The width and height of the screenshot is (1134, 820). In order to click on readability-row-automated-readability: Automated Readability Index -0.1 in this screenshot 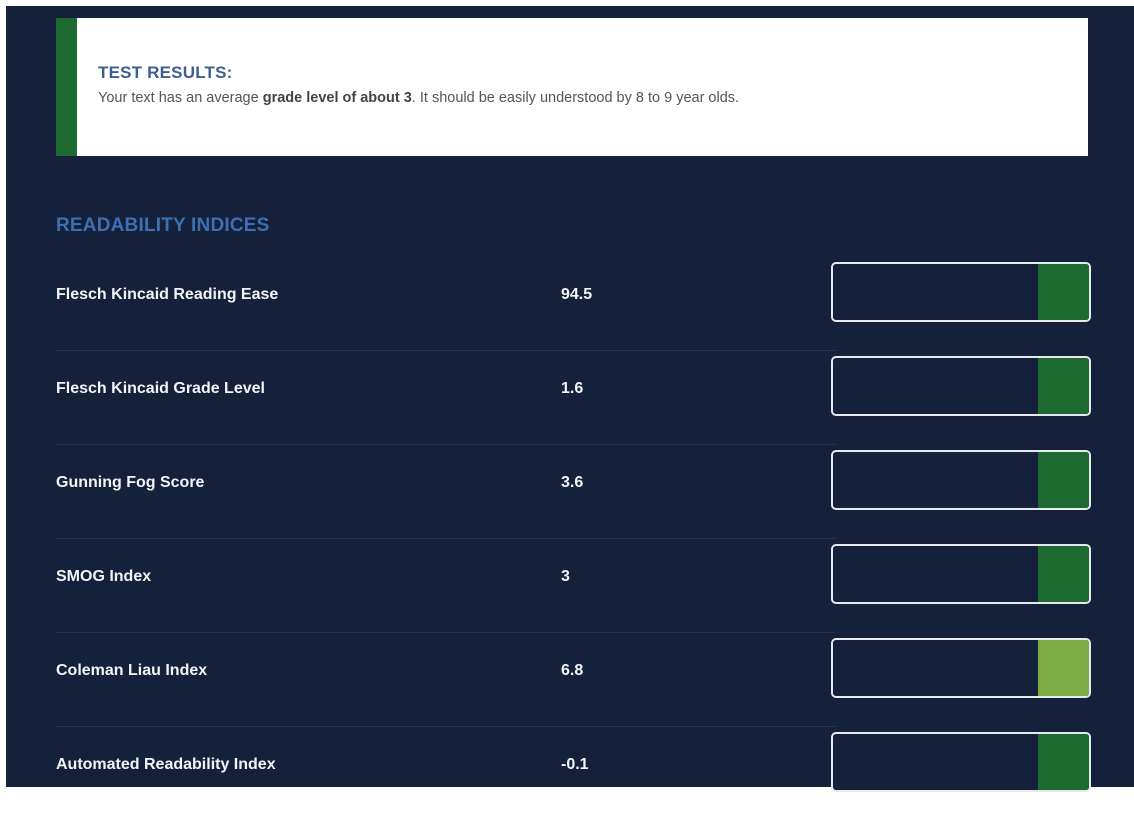, I will do `click(576, 773)`.